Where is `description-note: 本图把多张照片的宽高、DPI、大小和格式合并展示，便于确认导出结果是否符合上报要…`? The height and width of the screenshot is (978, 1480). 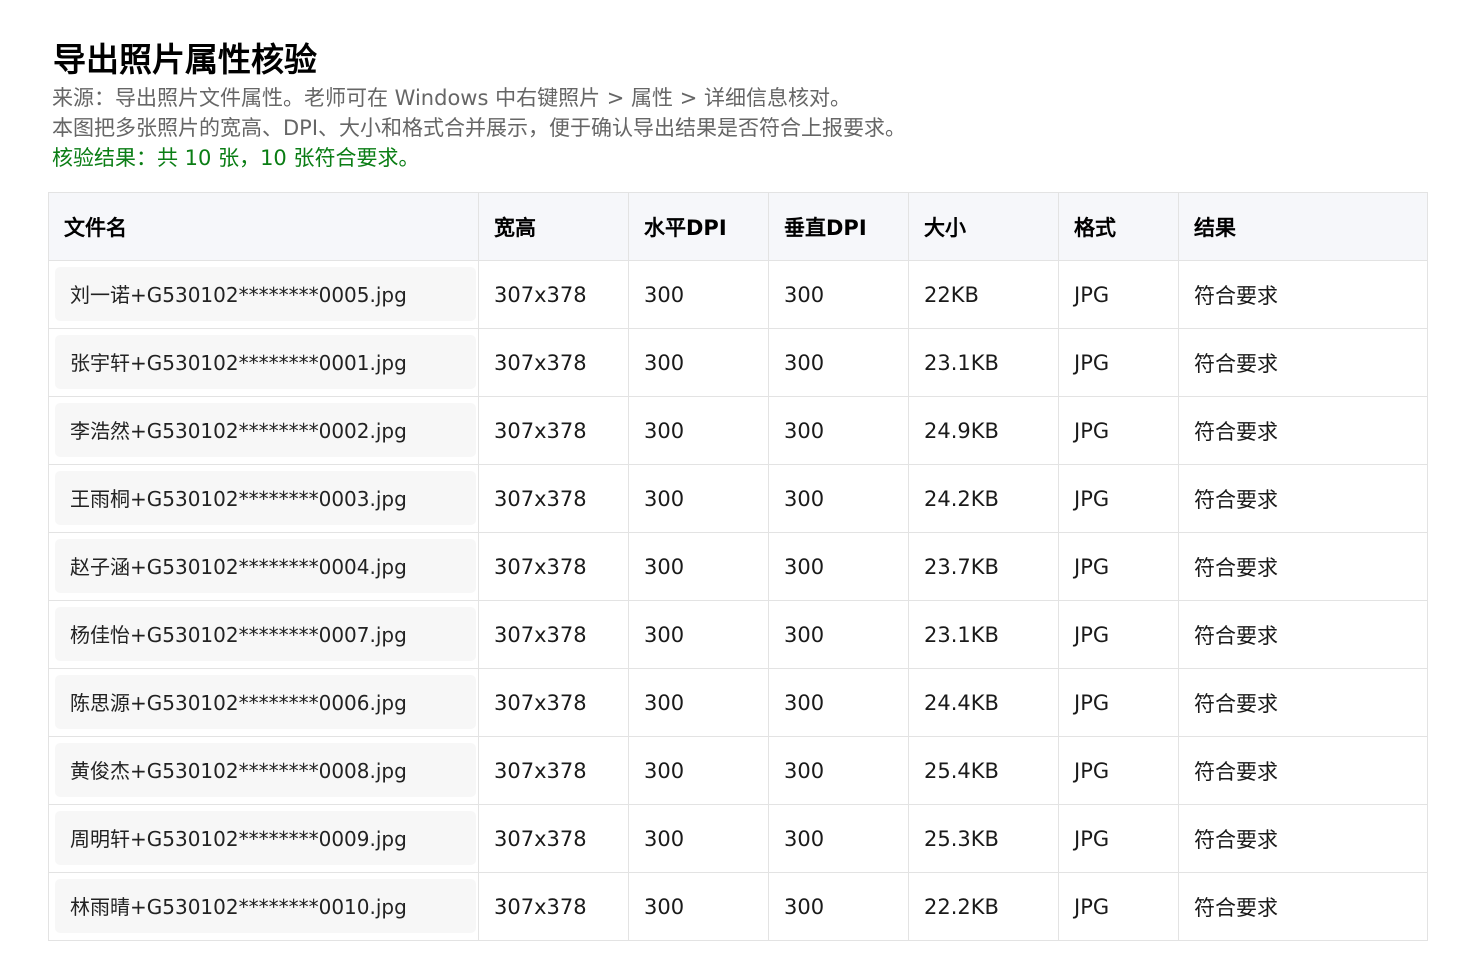 description-note: 本图把多张照片的宽高、DPI、大小和格式合并展示，便于确认导出结果是否符合上报要… is located at coordinates (479, 128).